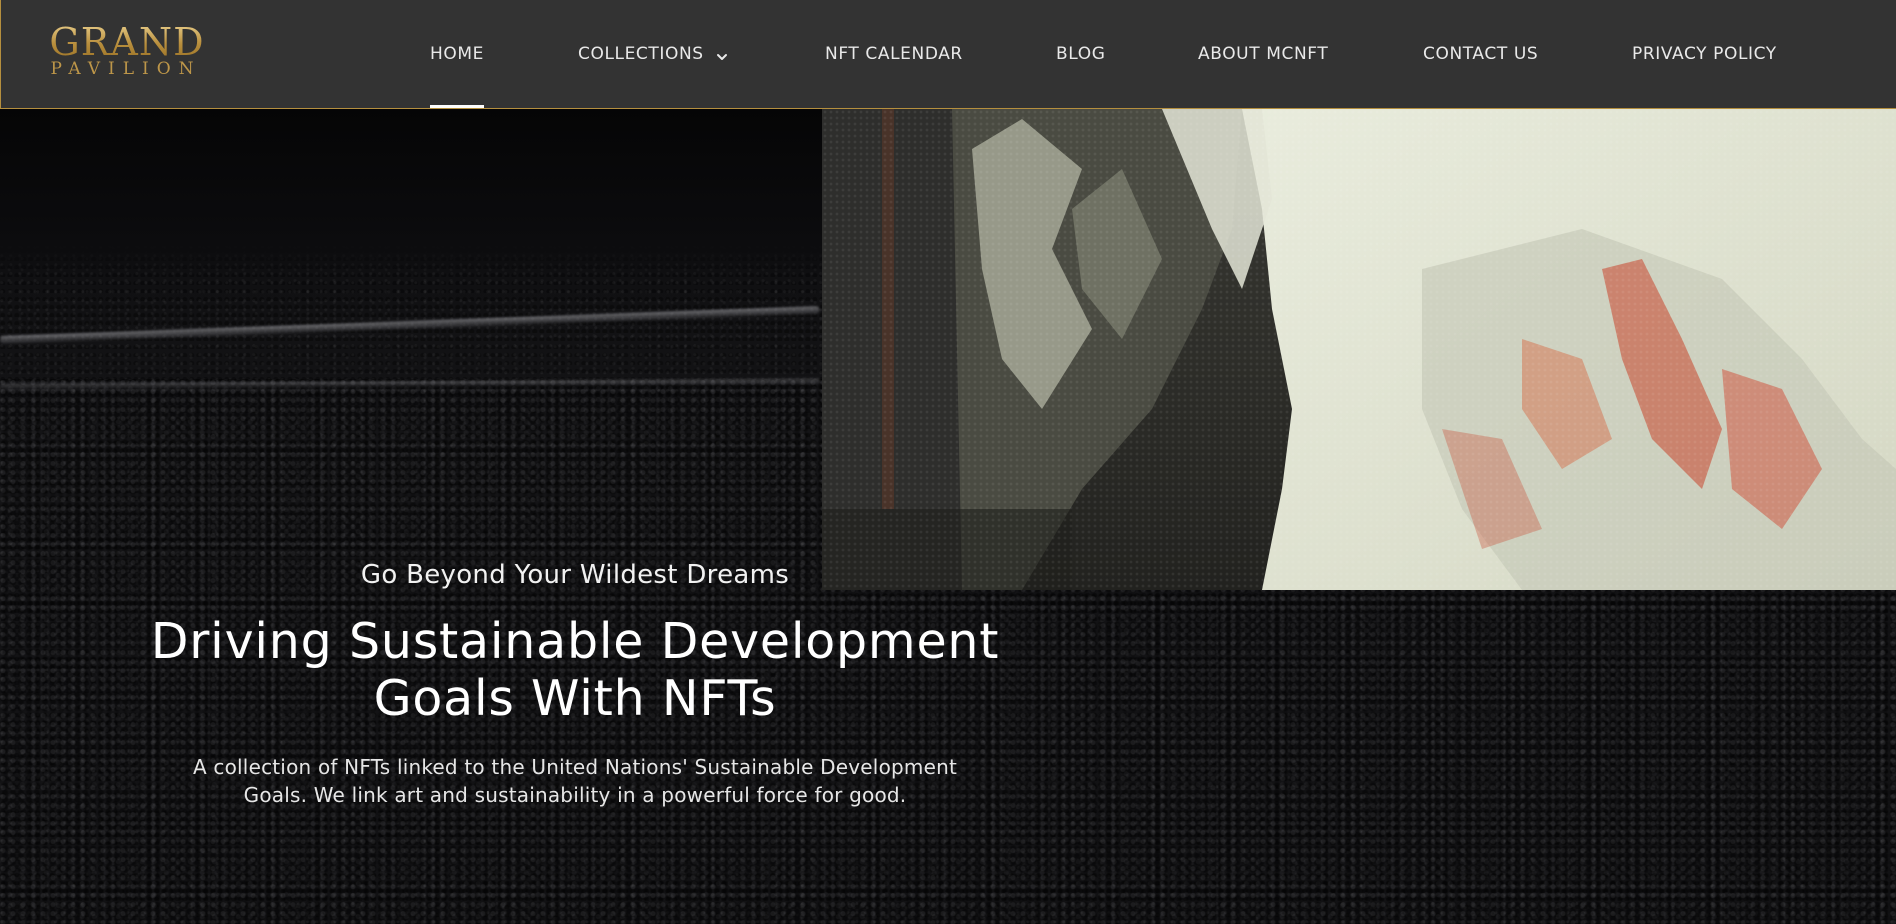 Image resolution: width=1896 pixels, height=924 pixels. I want to click on logo-wordmark-top: GRAND, so click(127, 42).